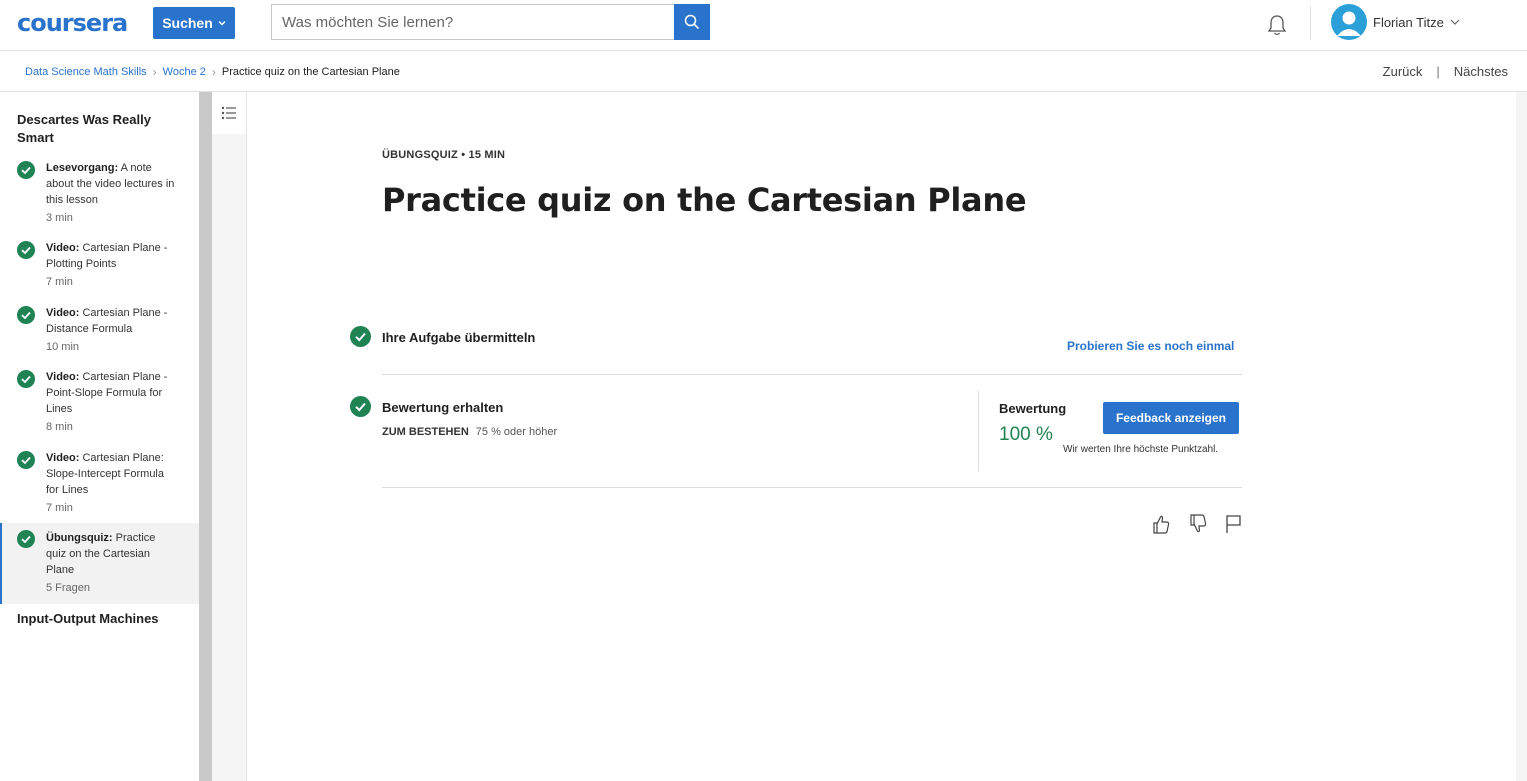 This screenshot has width=1527, height=781. What do you see at coordinates (763, 25) in the screenshot?
I see `top-header: coursera Suchen Florian Titze` at bounding box center [763, 25].